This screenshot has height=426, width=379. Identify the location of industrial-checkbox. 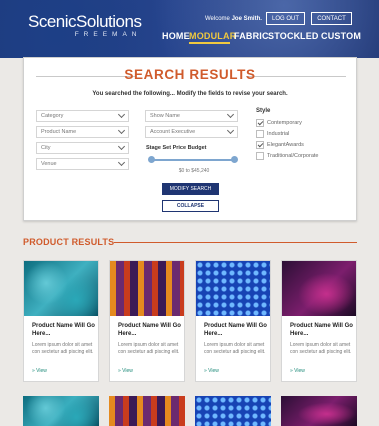
(260, 134).